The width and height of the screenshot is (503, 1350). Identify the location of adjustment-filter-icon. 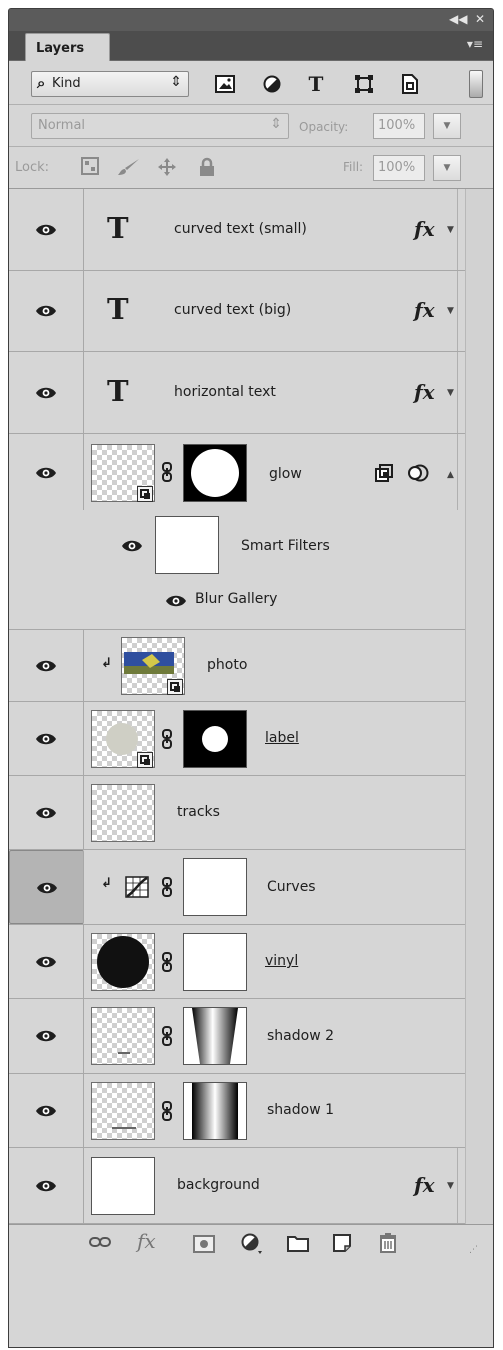
(272, 84).